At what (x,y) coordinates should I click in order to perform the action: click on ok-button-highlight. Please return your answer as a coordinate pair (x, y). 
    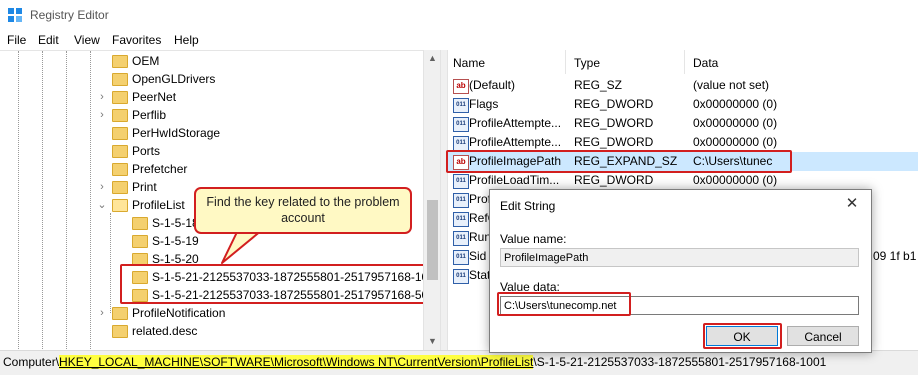
    Looking at the image, I should click on (742, 336).